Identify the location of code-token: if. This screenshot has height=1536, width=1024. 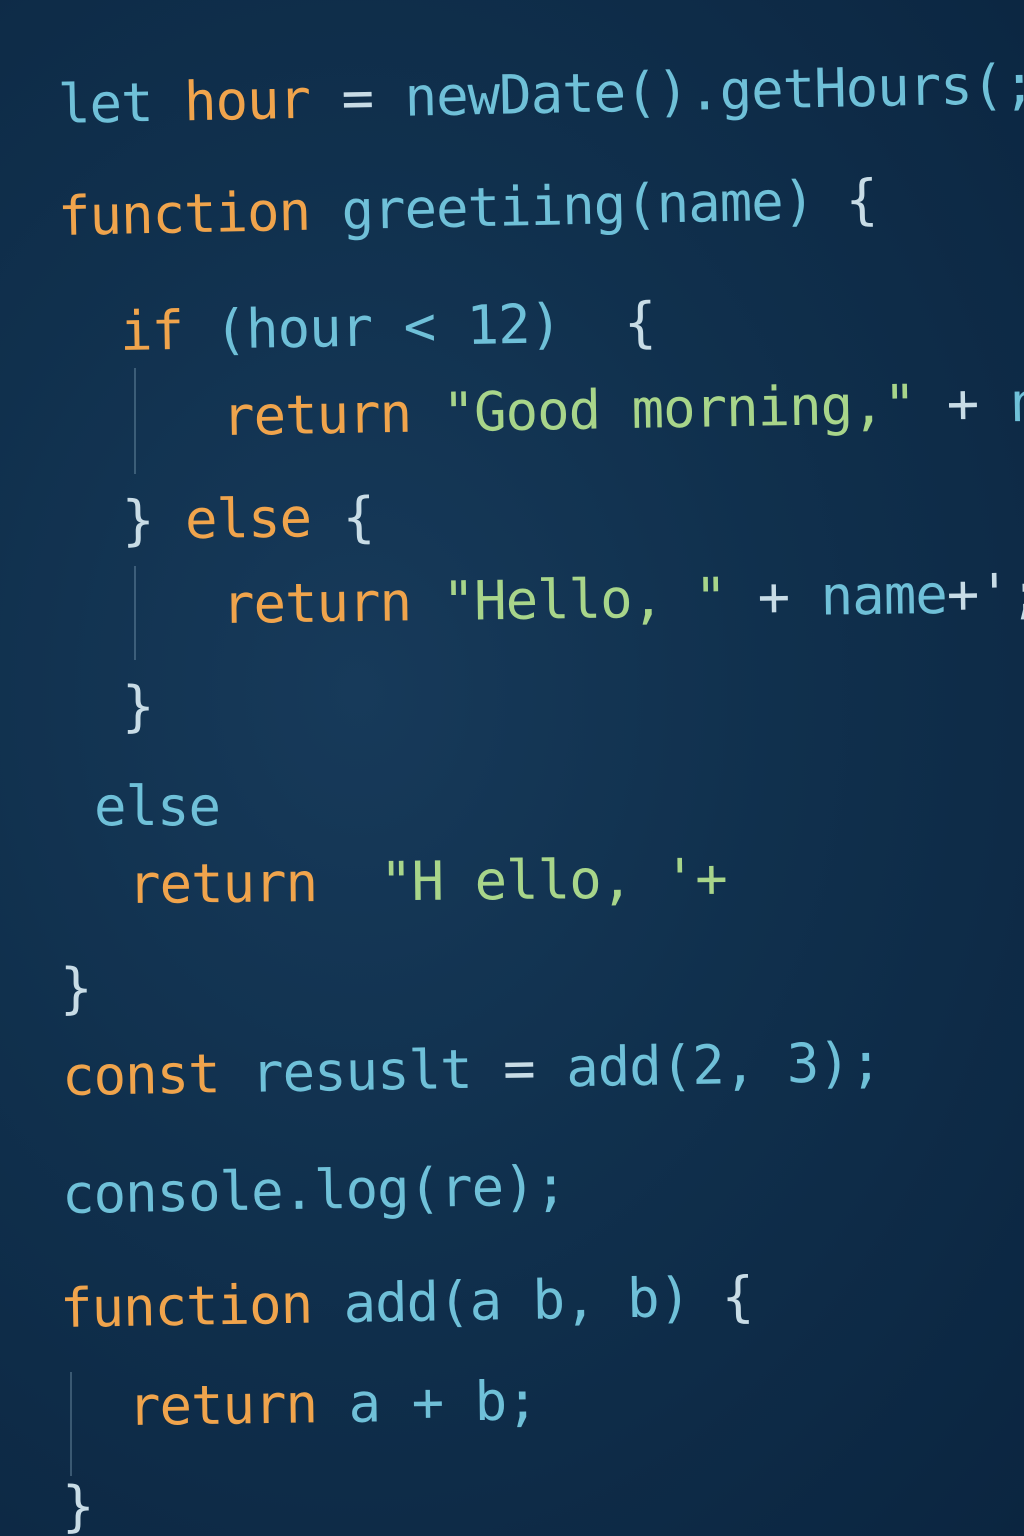
(167, 330).